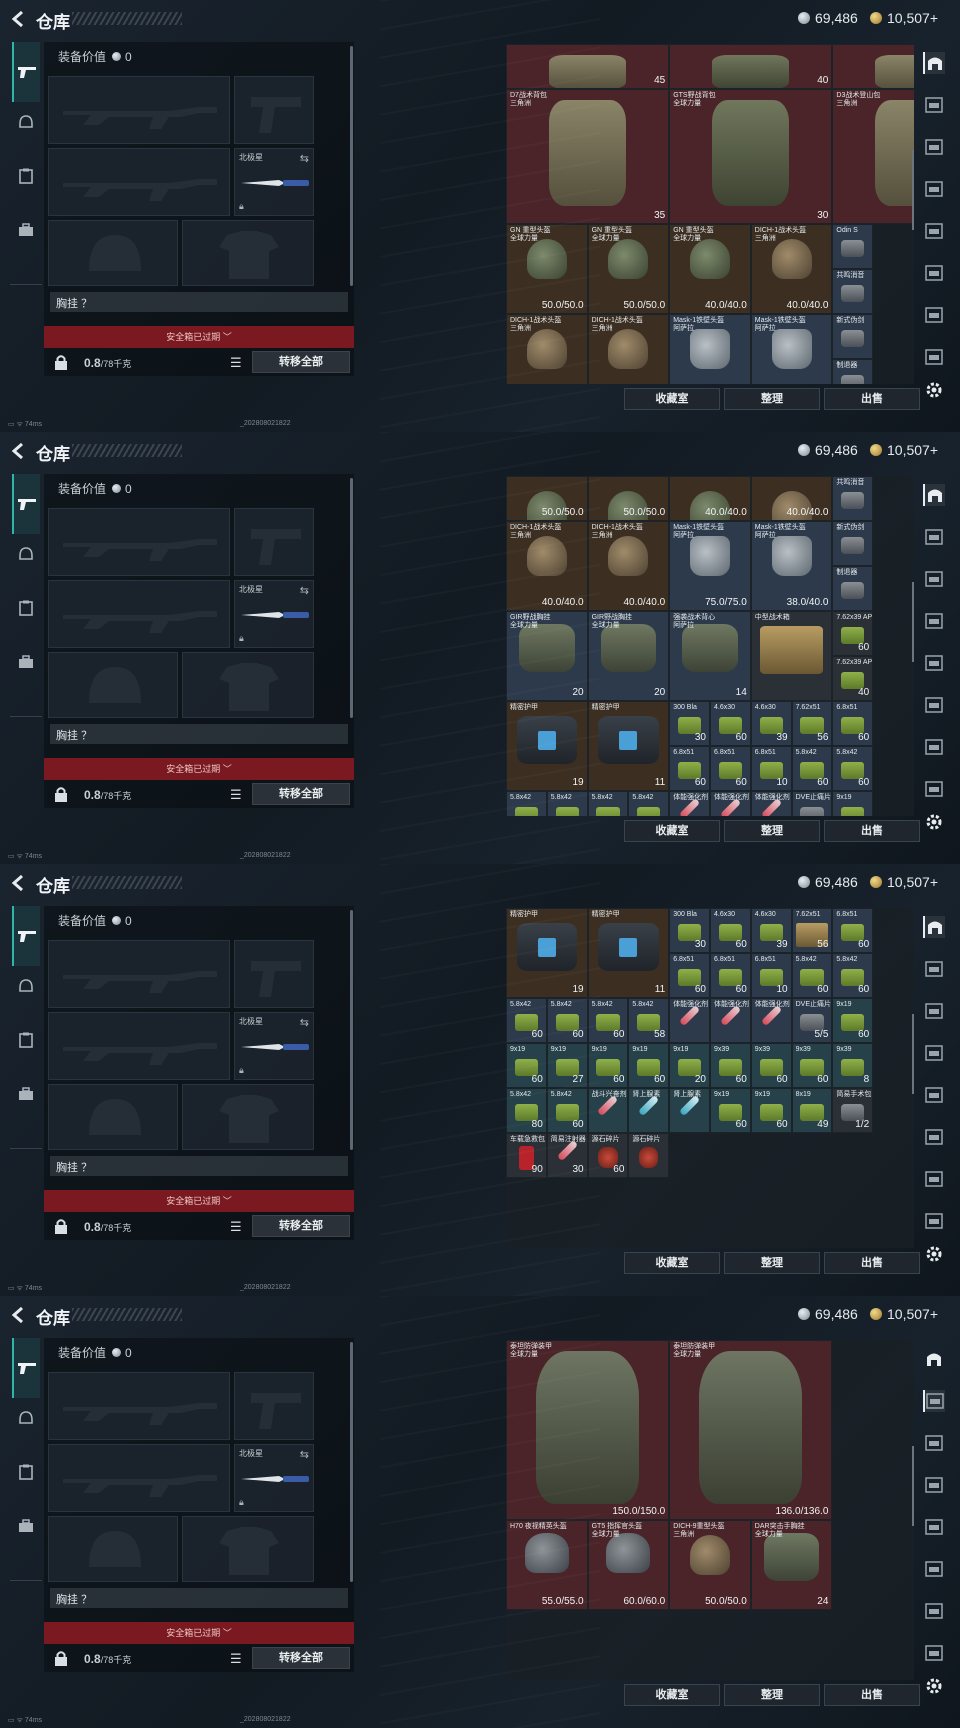 The height and width of the screenshot is (1728, 960). I want to click on inventory-item: 40, so click(873, 66).